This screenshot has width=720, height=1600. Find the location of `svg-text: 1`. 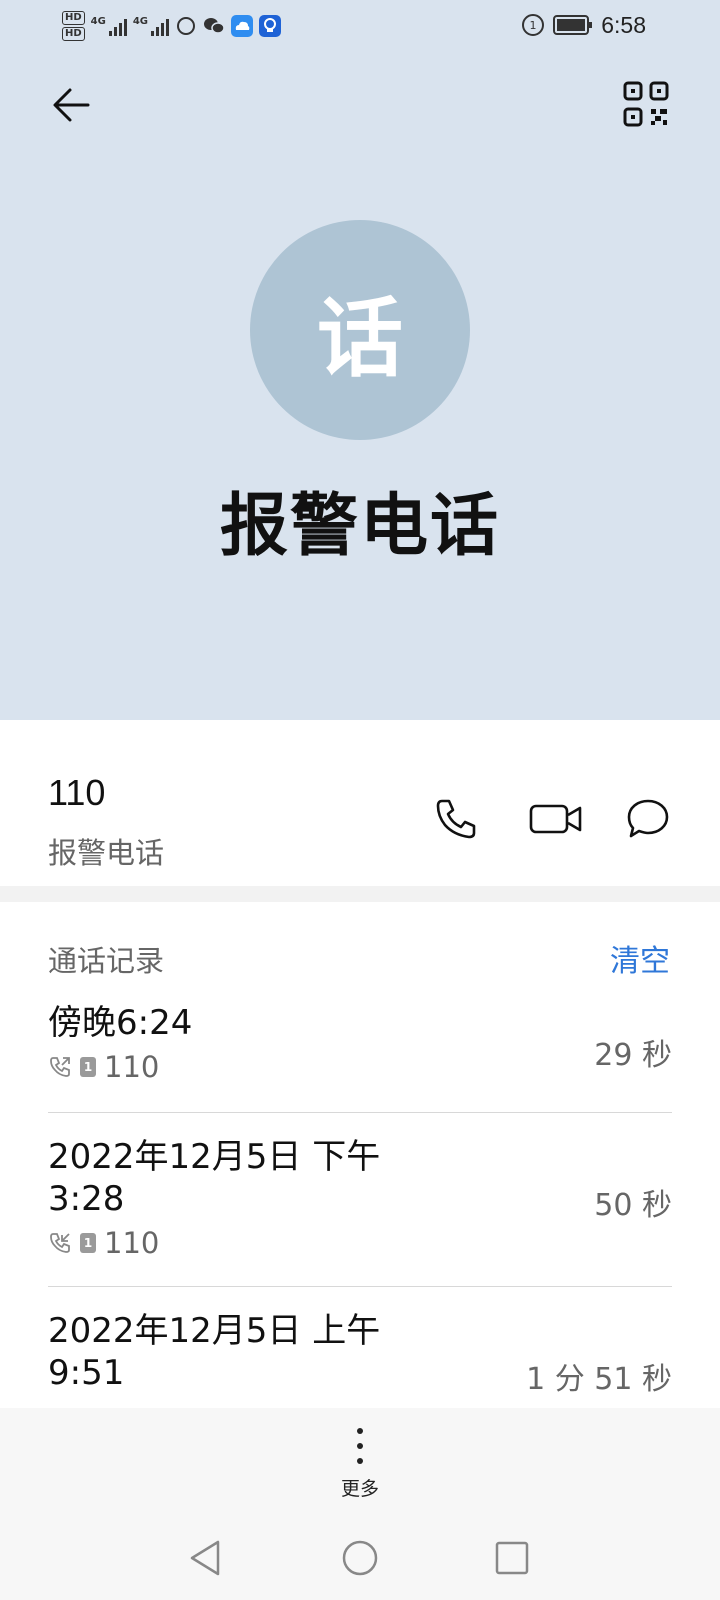

svg-text: 1 is located at coordinates (533, 25).